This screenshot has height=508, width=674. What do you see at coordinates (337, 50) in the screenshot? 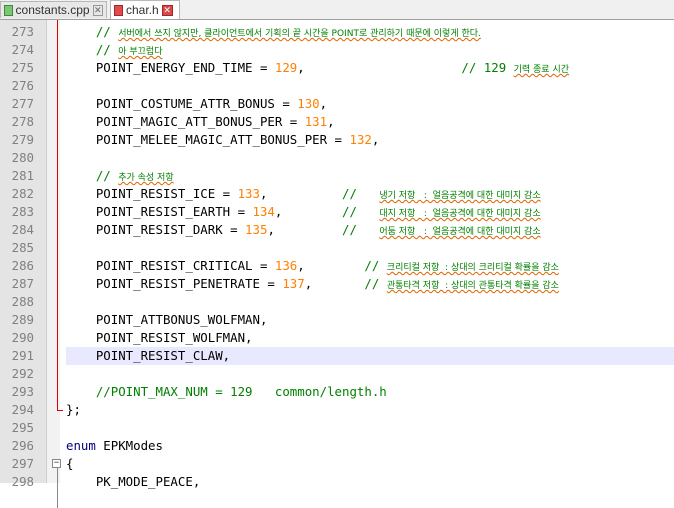
I see `code-line: 274 // 아 부끄럽다` at bounding box center [337, 50].